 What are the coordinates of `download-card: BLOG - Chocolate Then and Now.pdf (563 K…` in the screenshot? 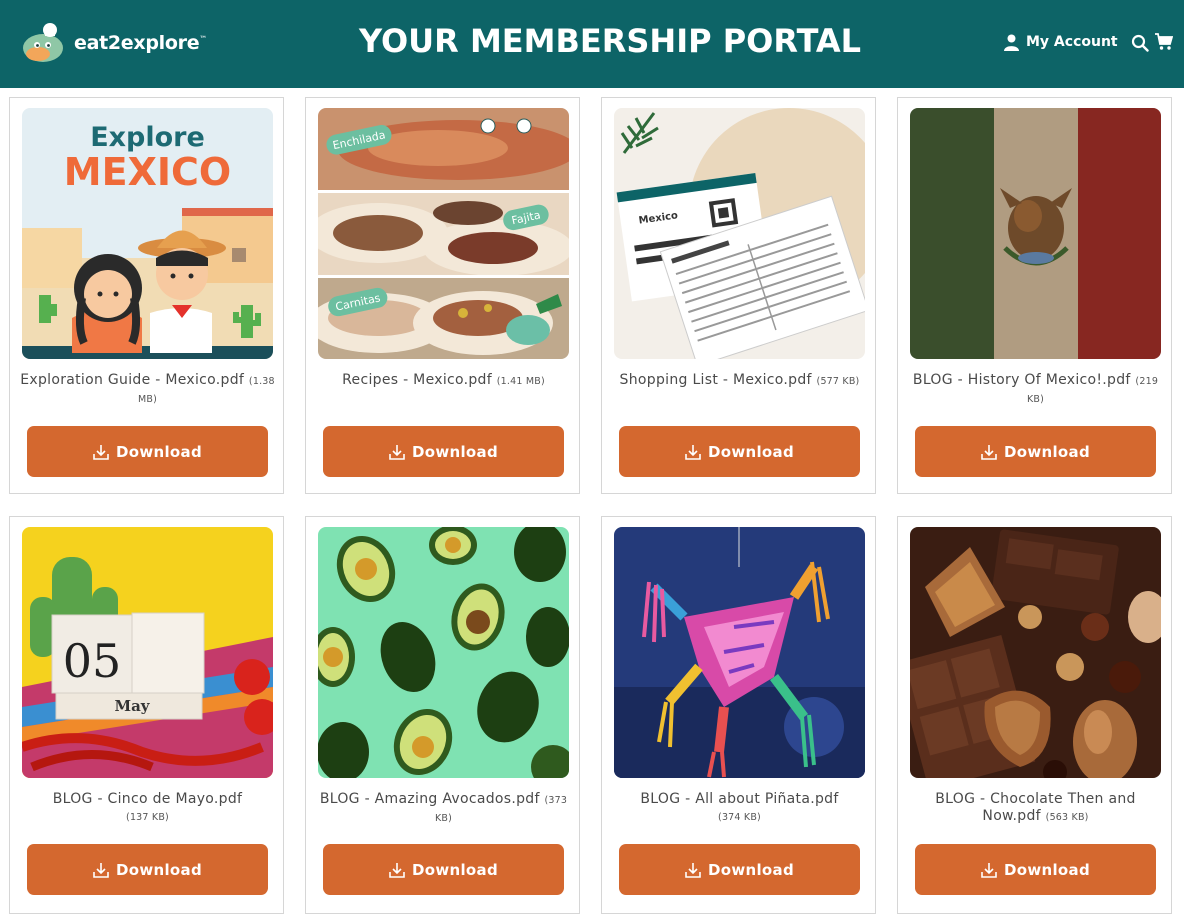 It's located at (1034, 715).